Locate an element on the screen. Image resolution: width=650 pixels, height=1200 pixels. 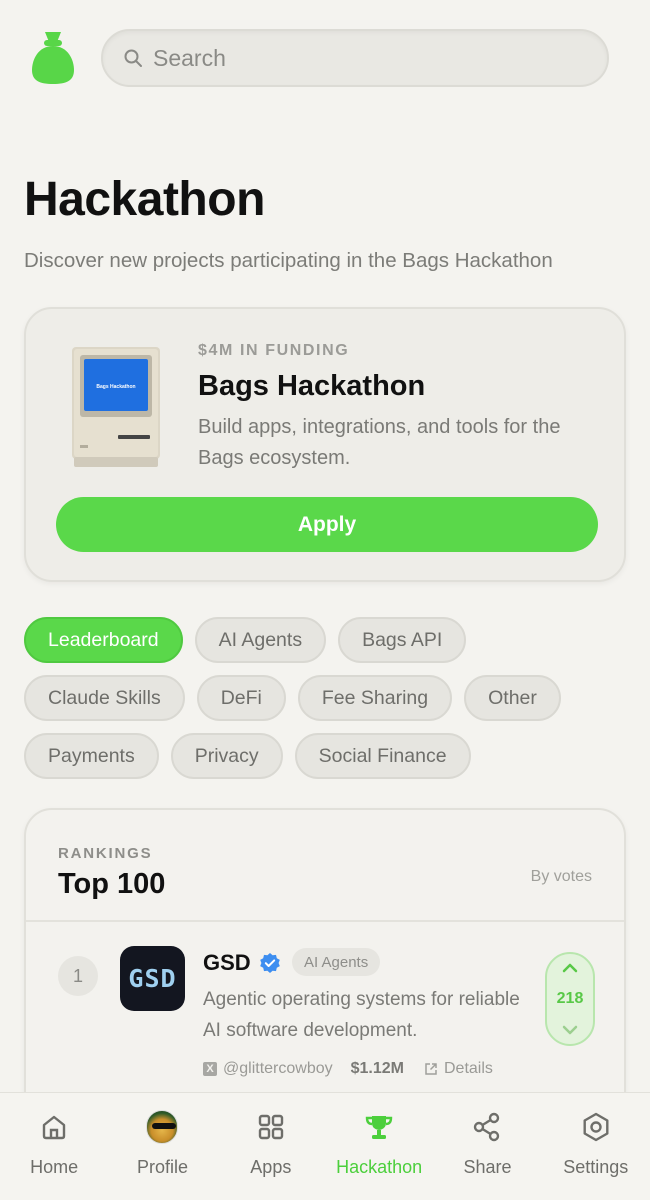
tab-label-settings: Settings is located at coordinates (596, 1167).